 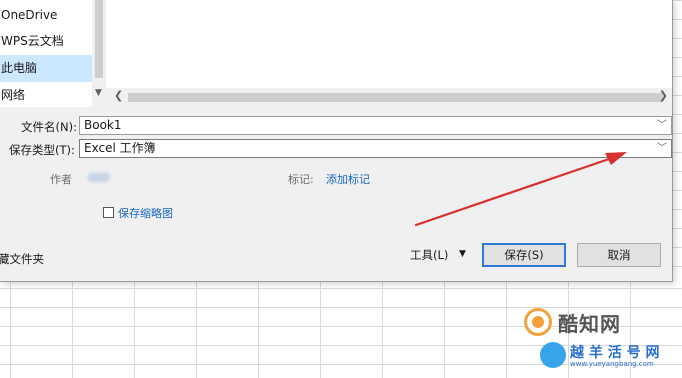 I want to click on filetype-value: Excel 工作簿, so click(x=120, y=148).